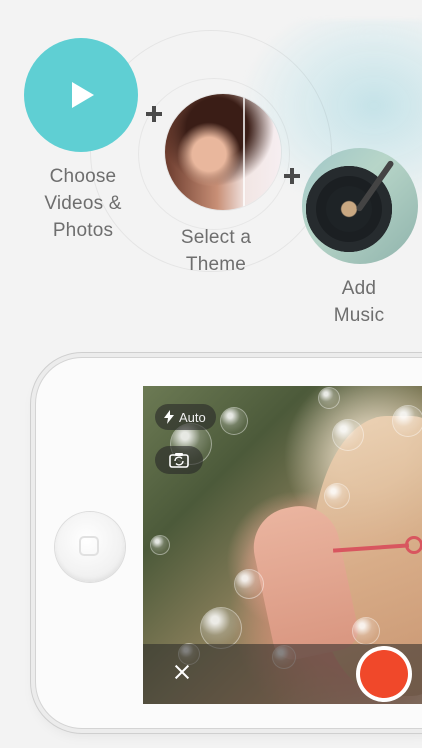 The image size is (422, 748). What do you see at coordinates (384, 674) in the screenshot?
I see `record-button` at bounding box center [384, 674].